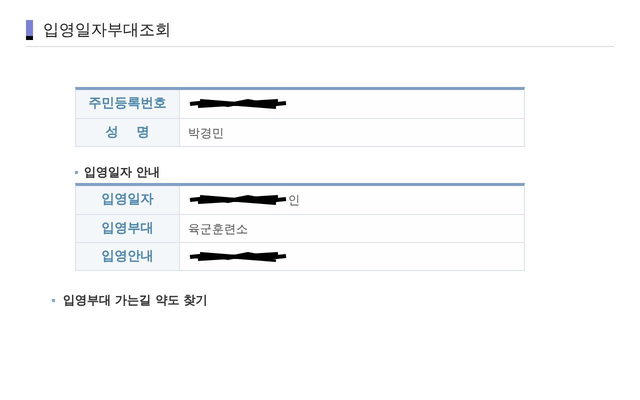  Describe the element at coordinates (128, 200) in the screenshot. I see `row-label: 입영일자` at that location.